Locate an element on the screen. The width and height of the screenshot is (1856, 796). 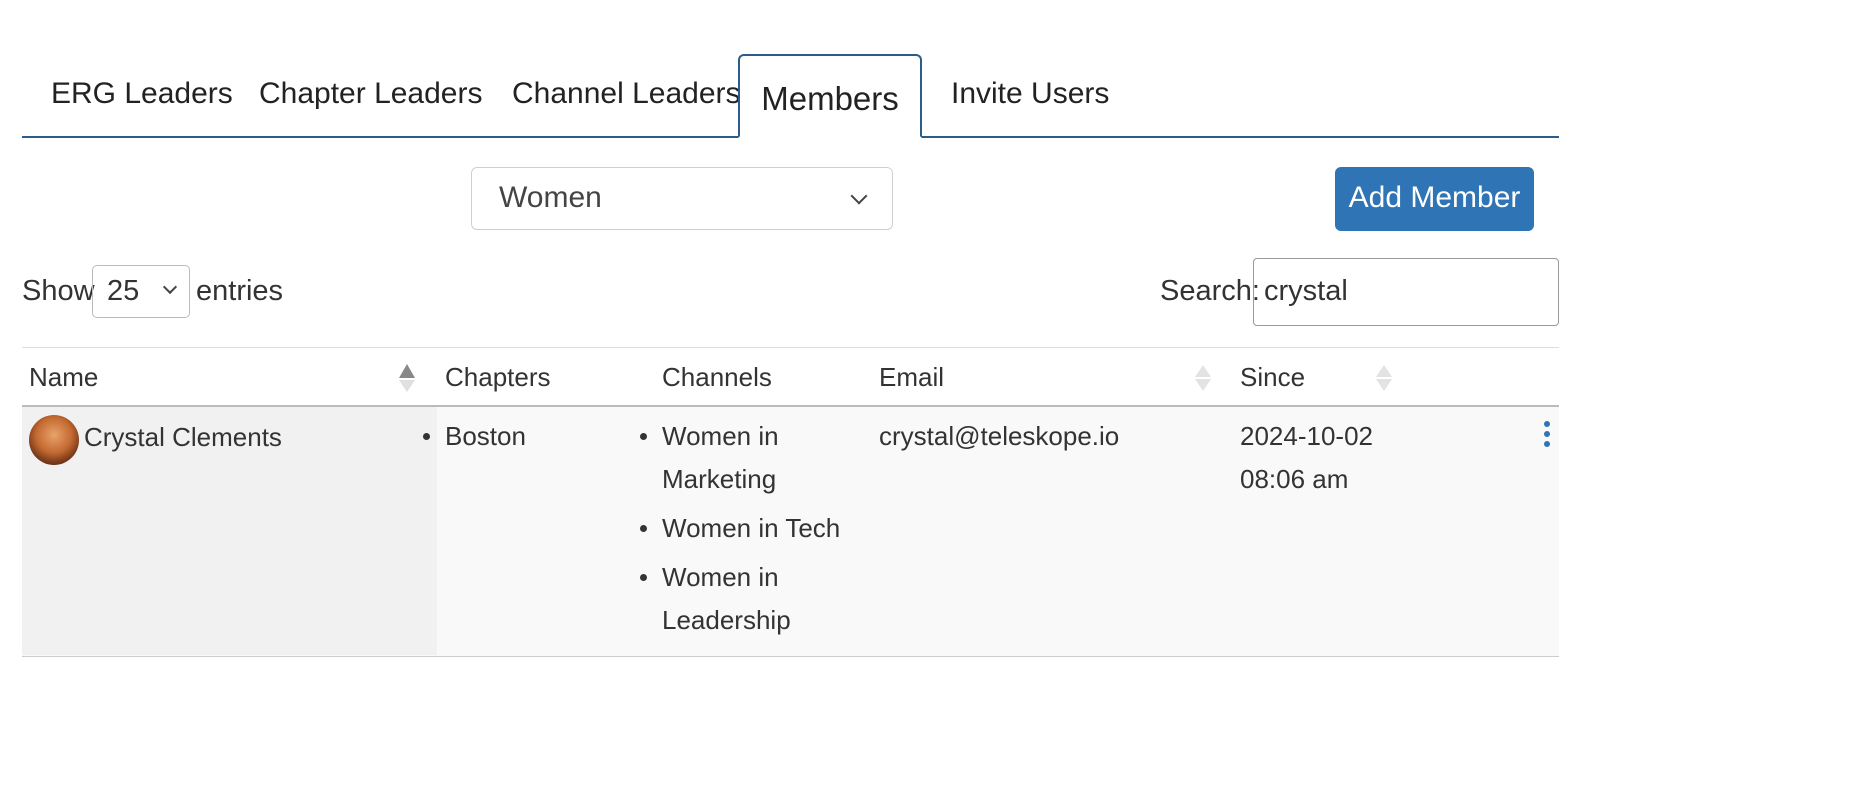
show-label: Show is located at coordinates (58, 291).